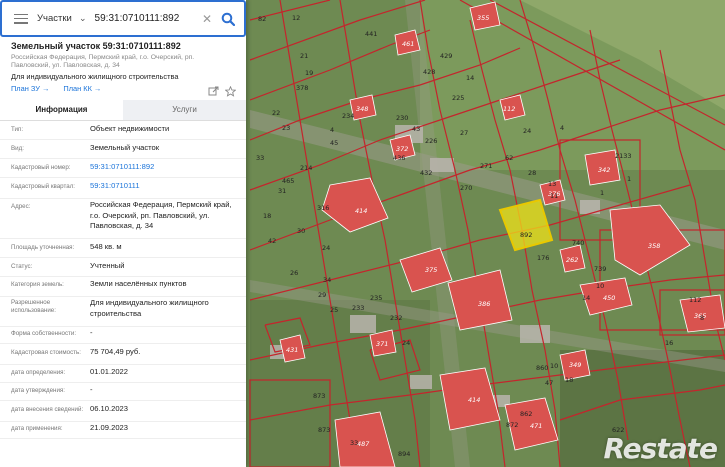  I want to click on svg-text: 25, so click(334, 310).